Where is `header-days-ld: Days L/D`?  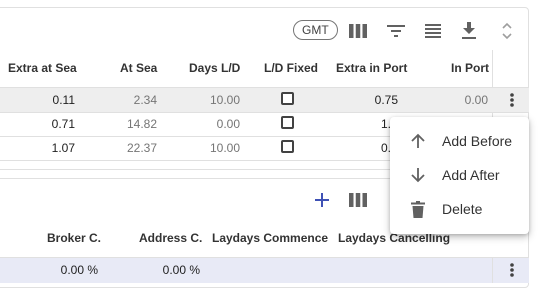 header-days-ld: Days L/D is located at coordinates (214, 68).